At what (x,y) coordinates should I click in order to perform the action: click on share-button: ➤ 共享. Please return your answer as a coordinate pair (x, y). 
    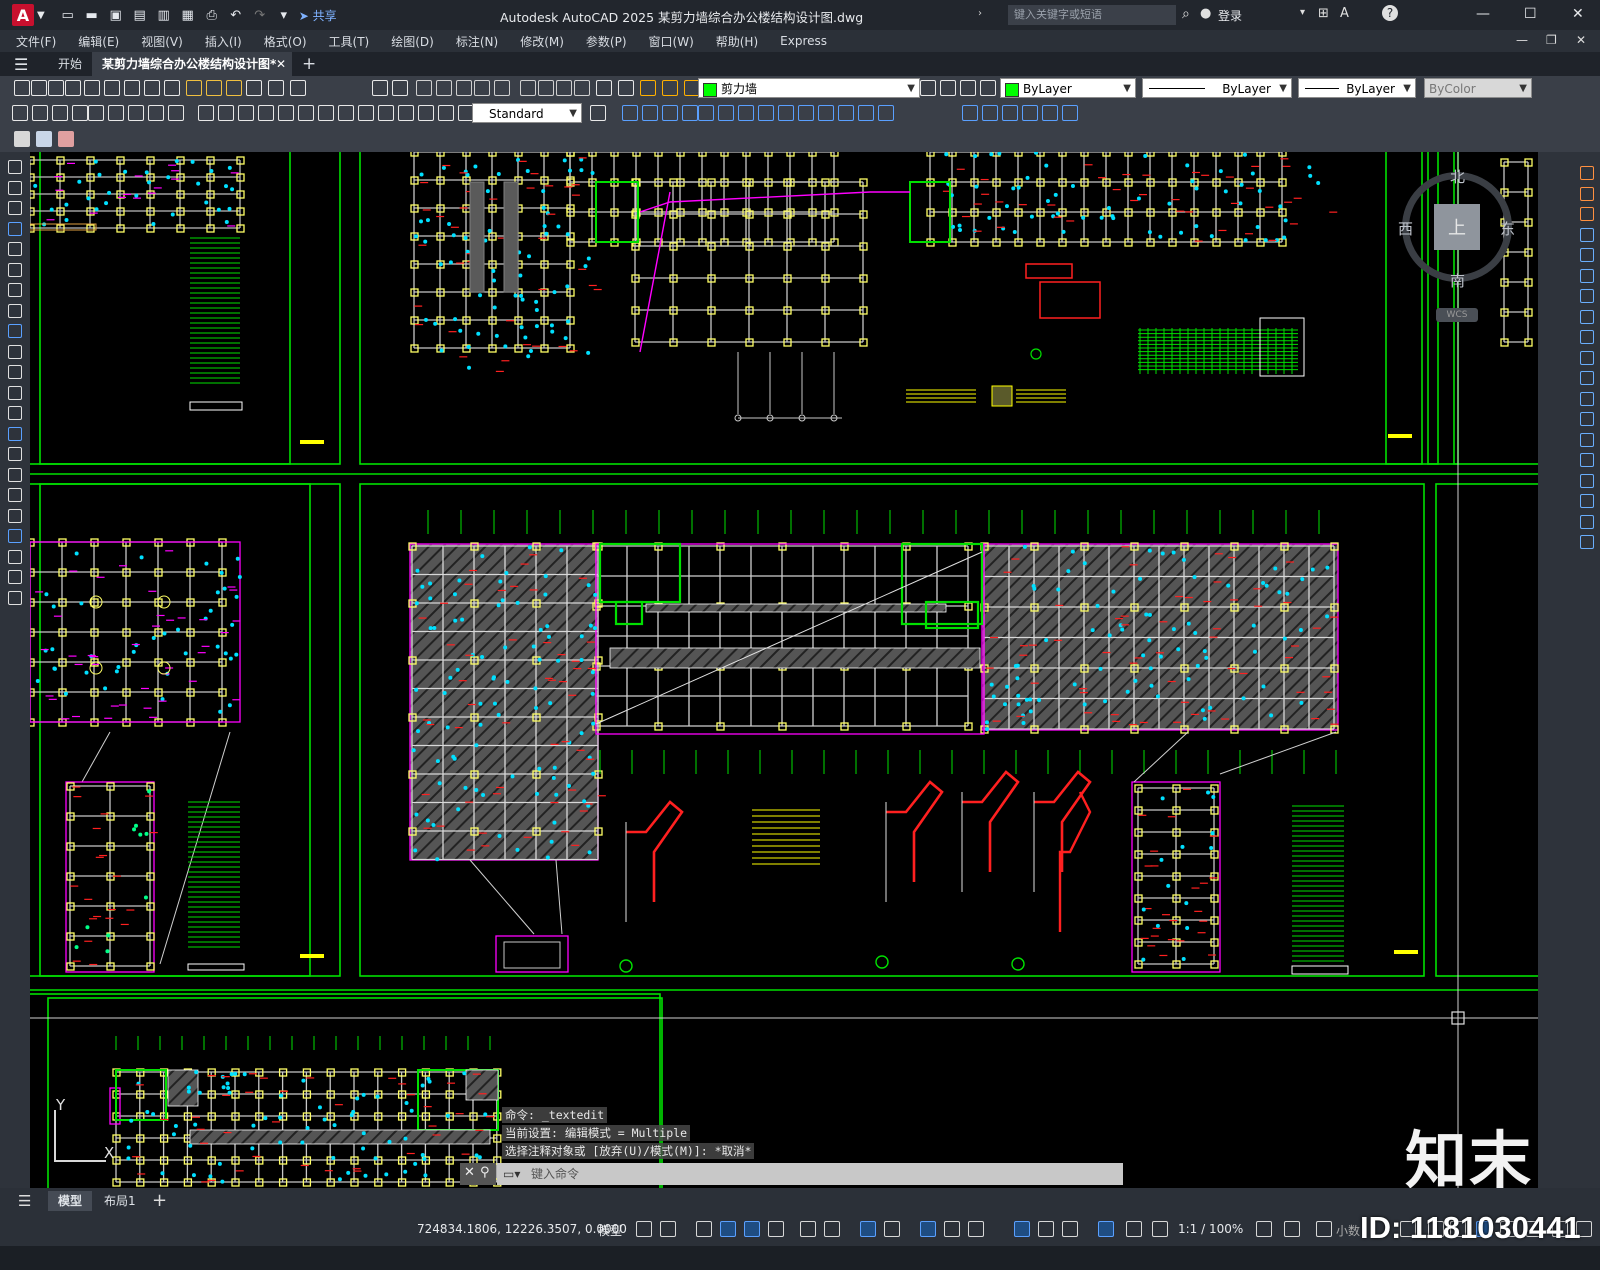
    Looking at the image, I should click on (318, 15).